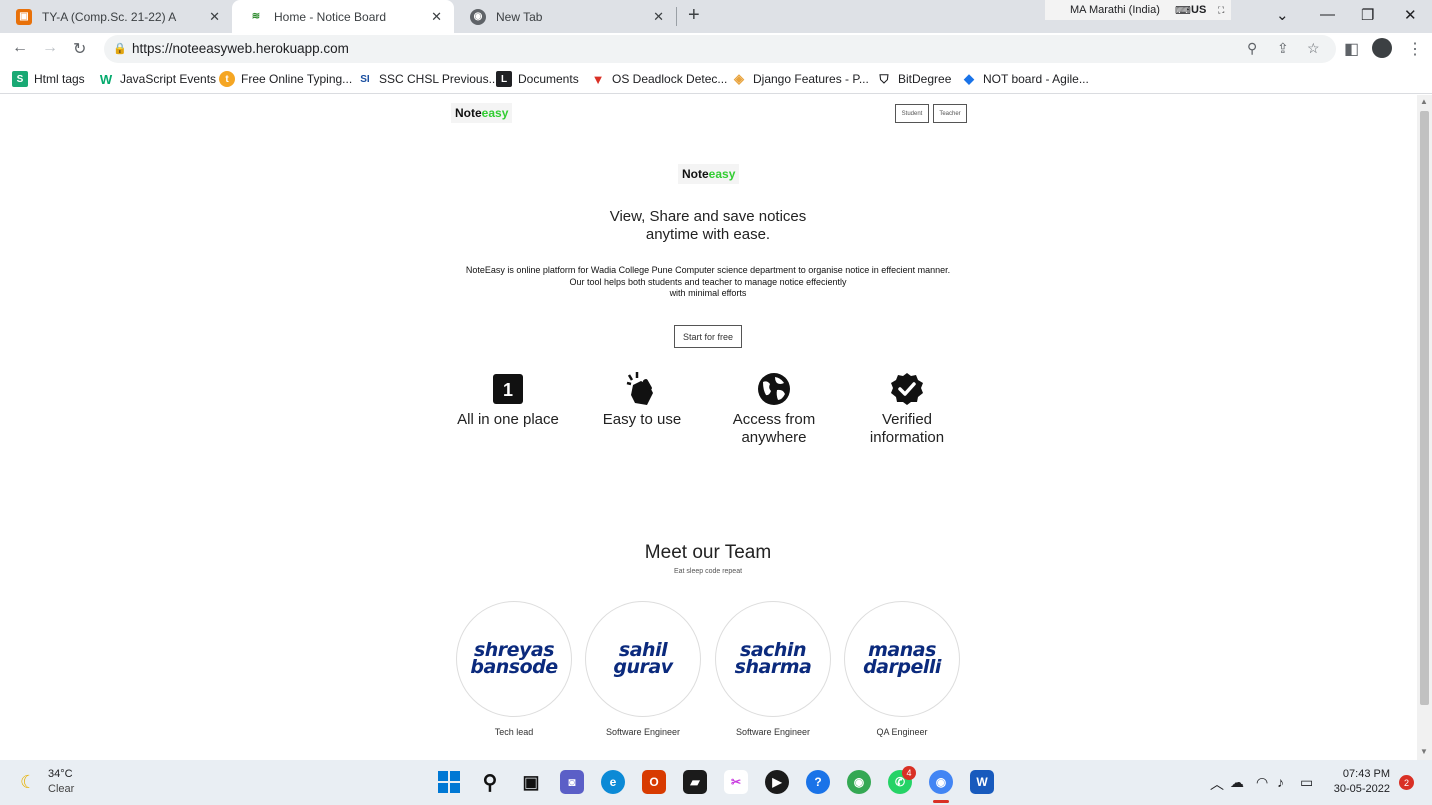  Describe the element at coordinates (1283, 48) in the screenshot. I see `share-icon: ⇪` at that location.